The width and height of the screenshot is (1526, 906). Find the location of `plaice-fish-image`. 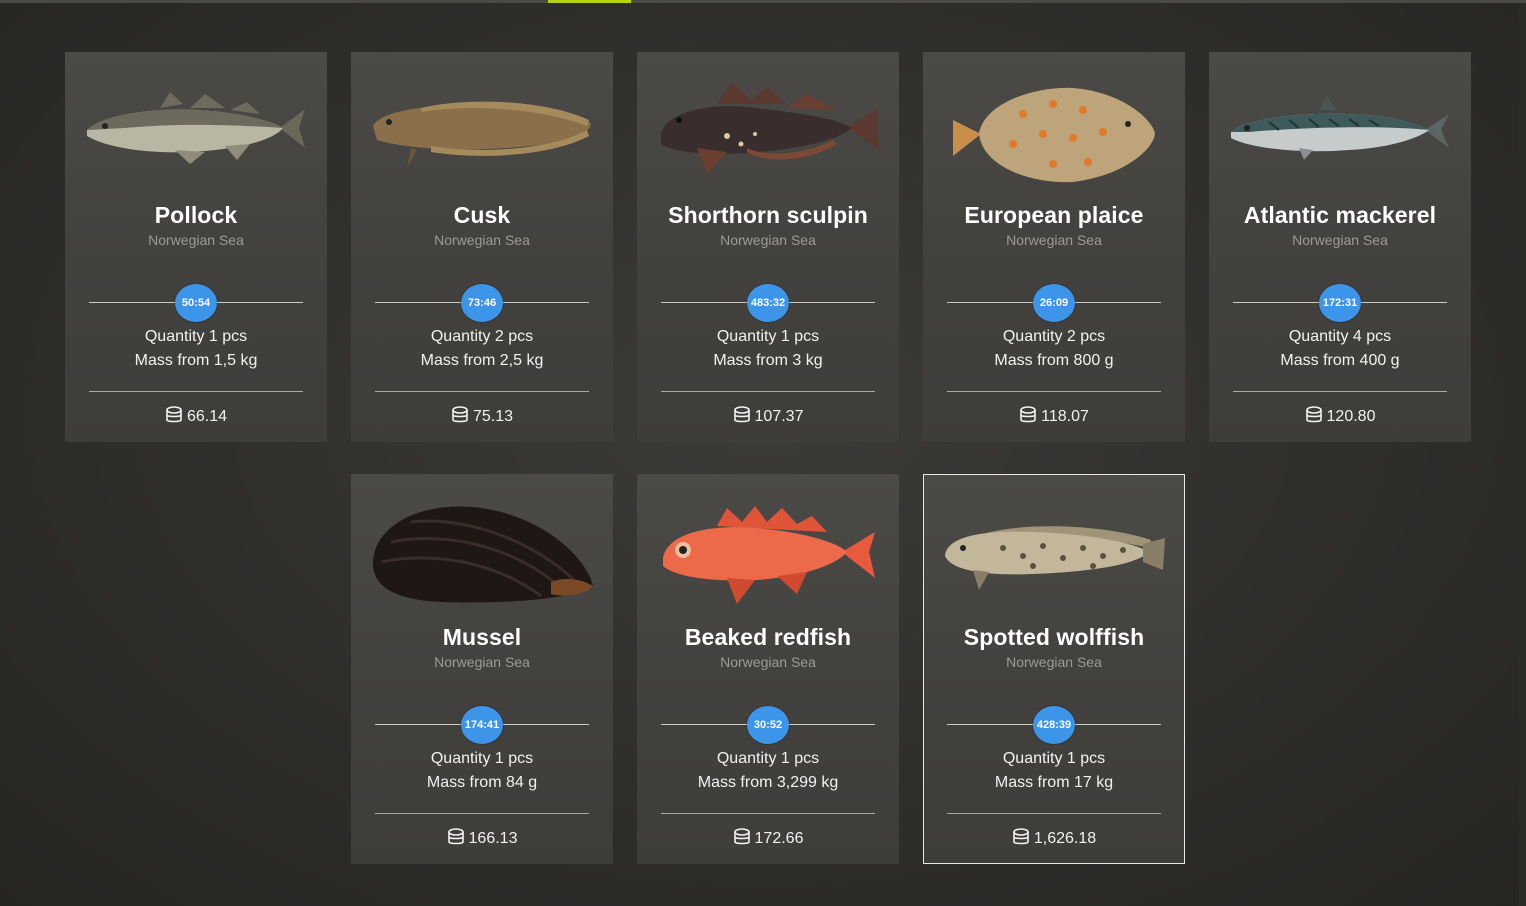

plaice-fish-image is located at coordinates (1054, 135).